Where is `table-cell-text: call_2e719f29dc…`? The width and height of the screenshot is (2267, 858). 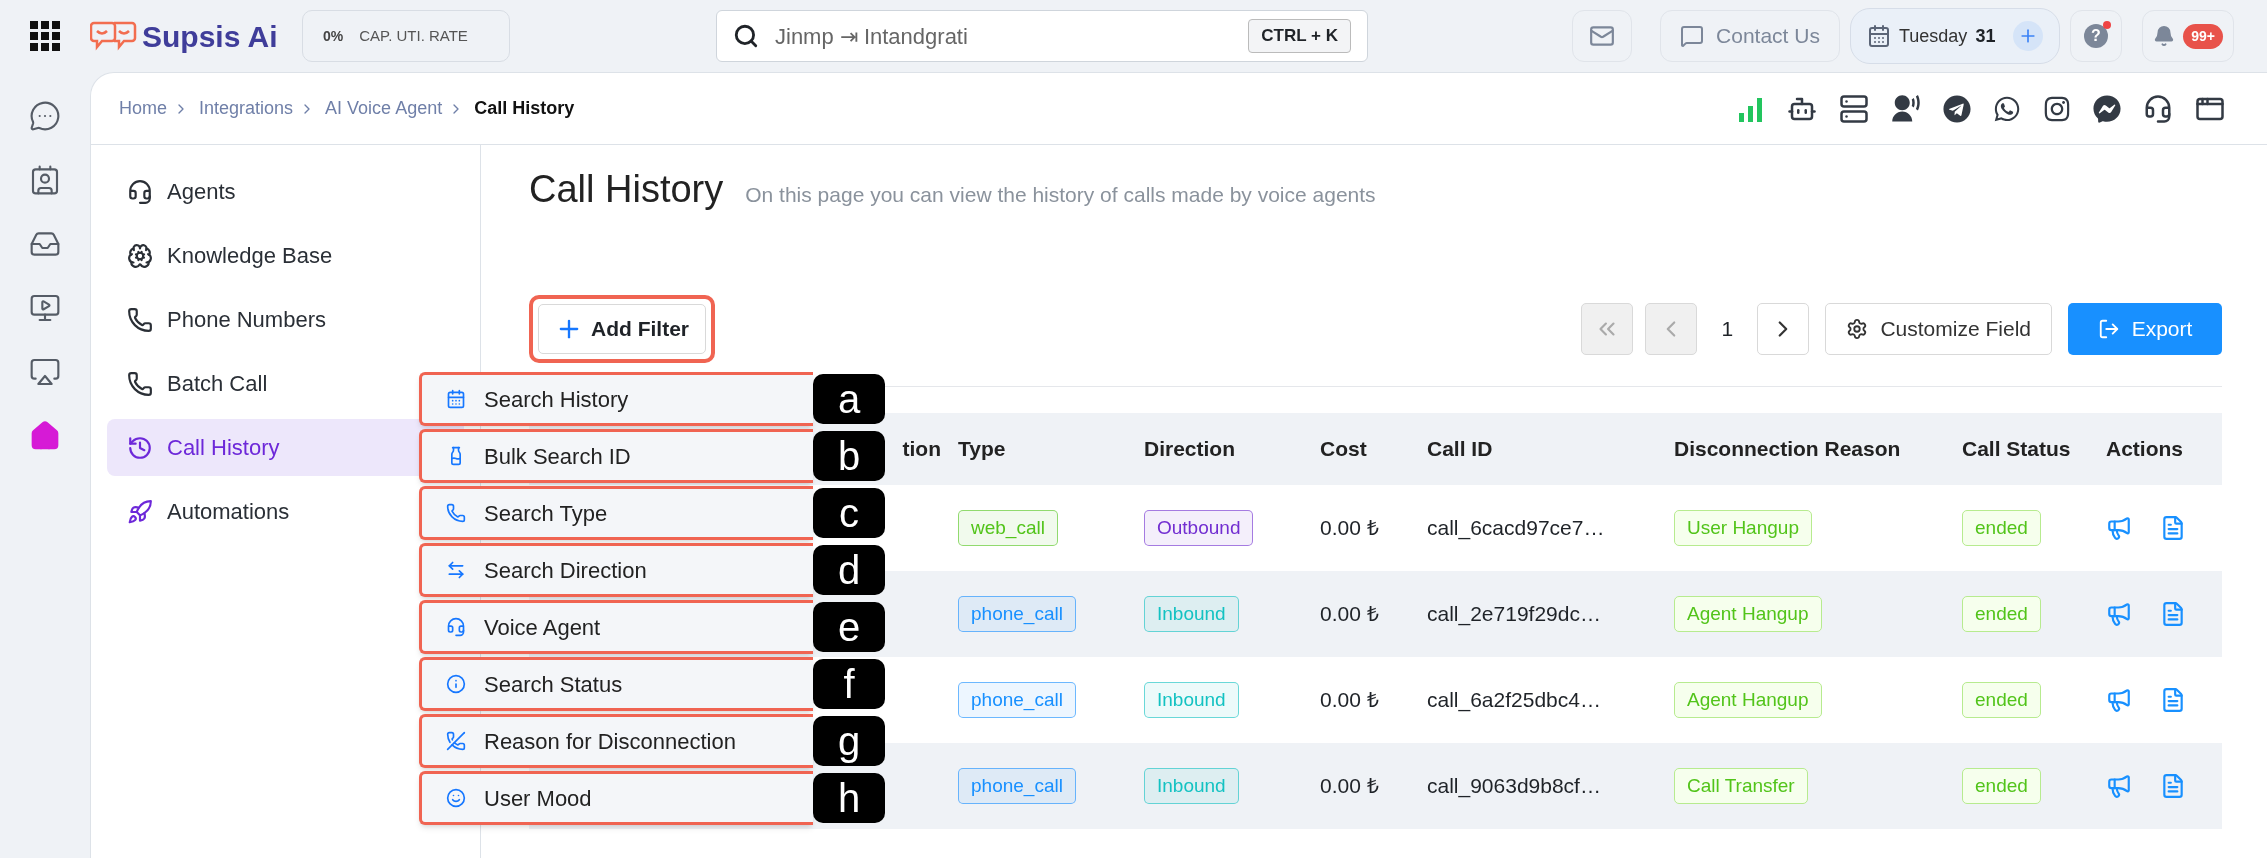
table-cell-text: call_2e719f29dc… is located at coordinates (1514, 614).